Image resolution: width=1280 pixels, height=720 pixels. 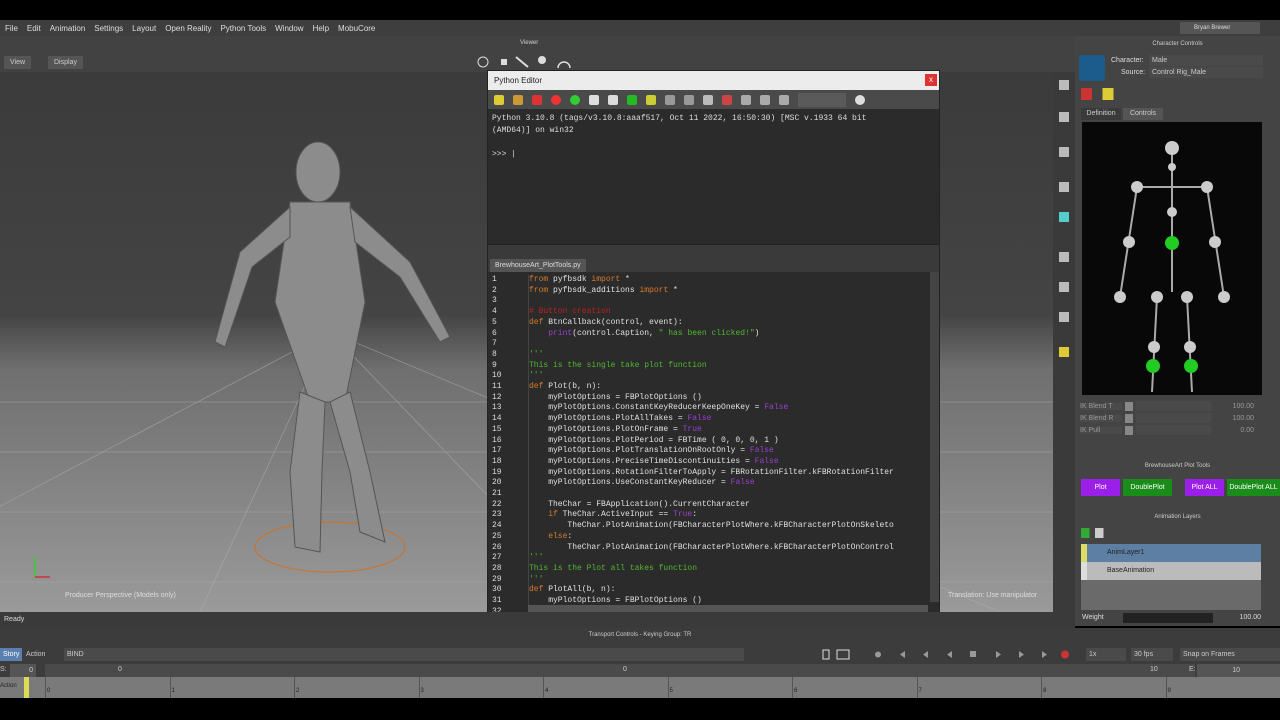 I want to click on doubleplot-button: DoublePlot, so click(x=1147, y=487).